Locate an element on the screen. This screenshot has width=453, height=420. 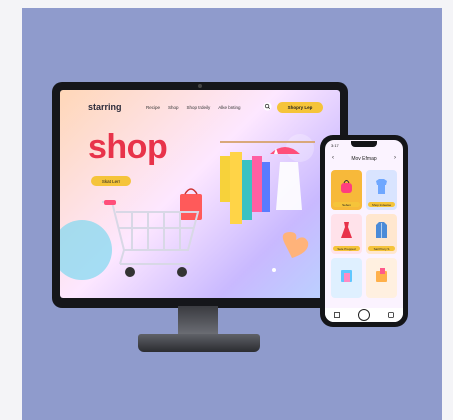
product-card: Sele Prepped is located at coordinates (346, 234).